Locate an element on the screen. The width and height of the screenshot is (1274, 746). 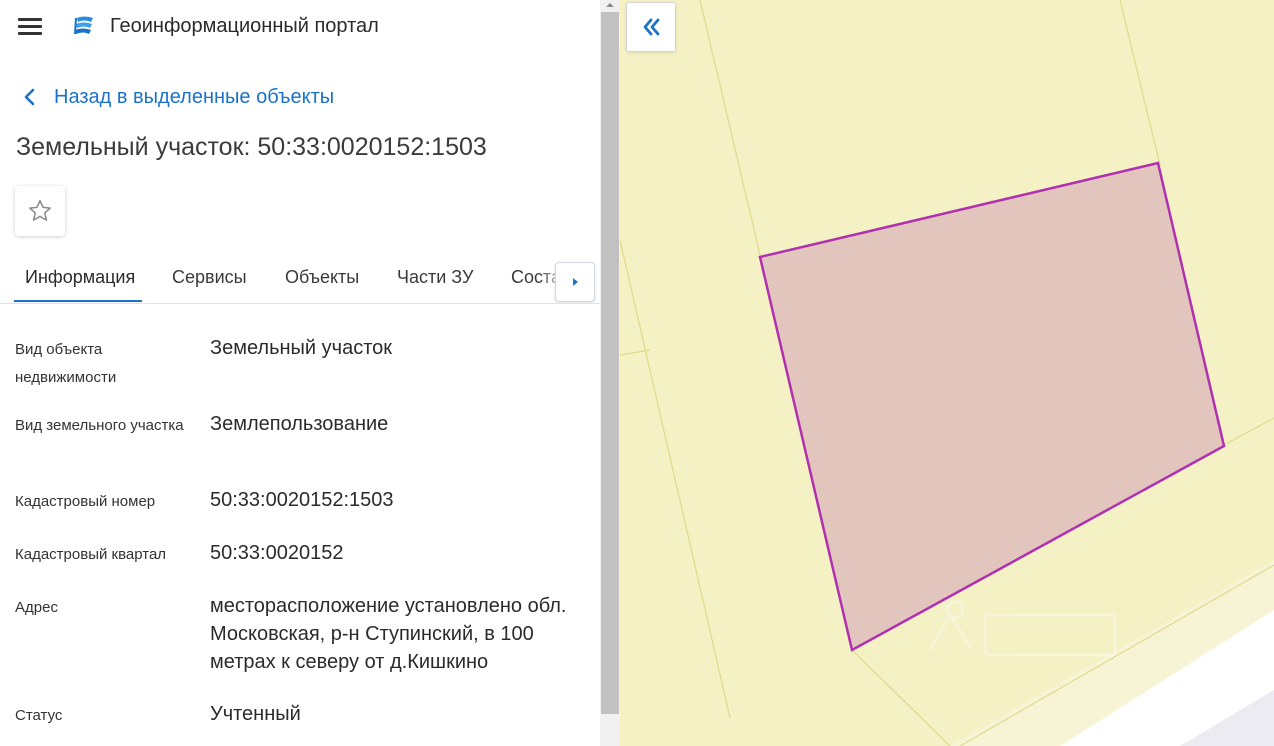
field-value: Учтенный is located at coordinates (255, 714).